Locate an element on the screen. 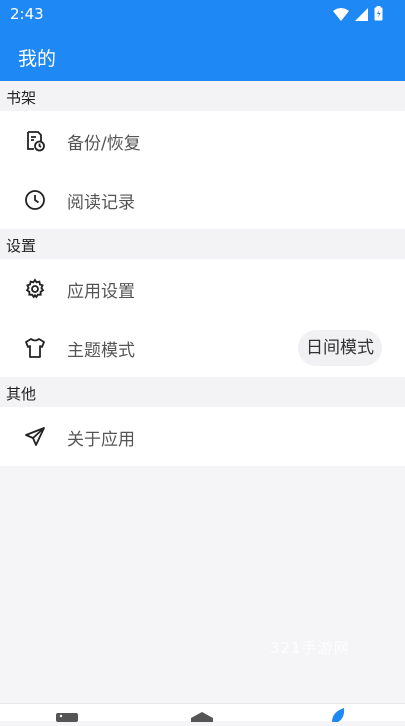  other-group: 关于应用 is located at coordinates (202, 436).